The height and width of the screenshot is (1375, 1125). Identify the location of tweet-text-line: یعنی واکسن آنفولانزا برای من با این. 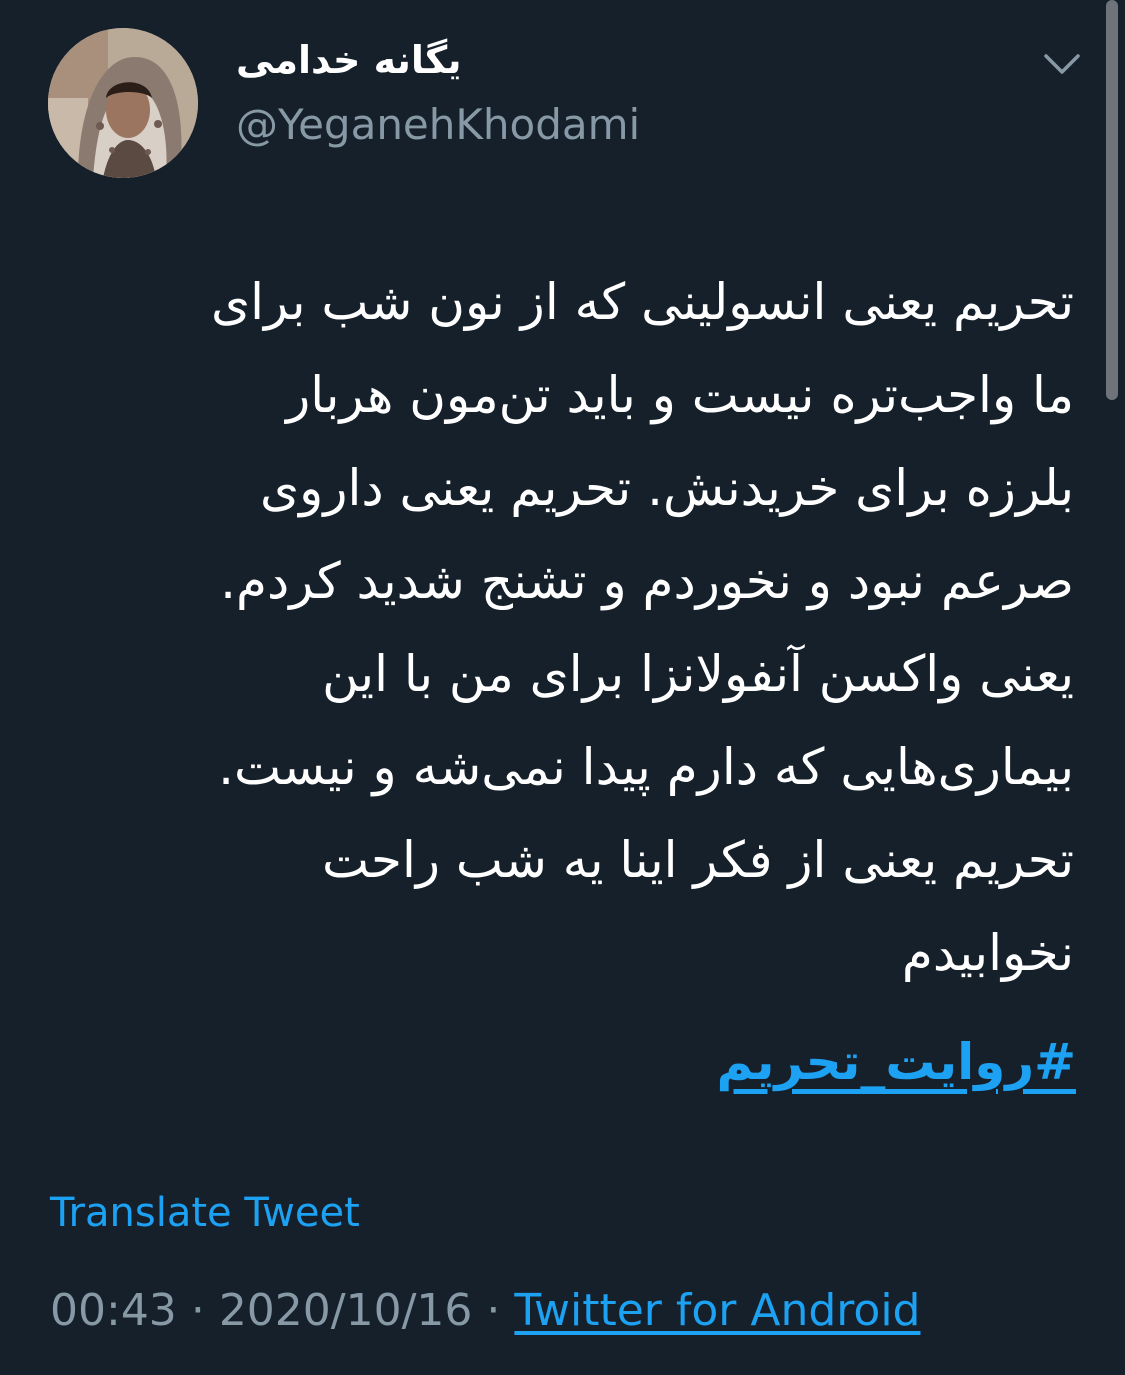
(698, 674).